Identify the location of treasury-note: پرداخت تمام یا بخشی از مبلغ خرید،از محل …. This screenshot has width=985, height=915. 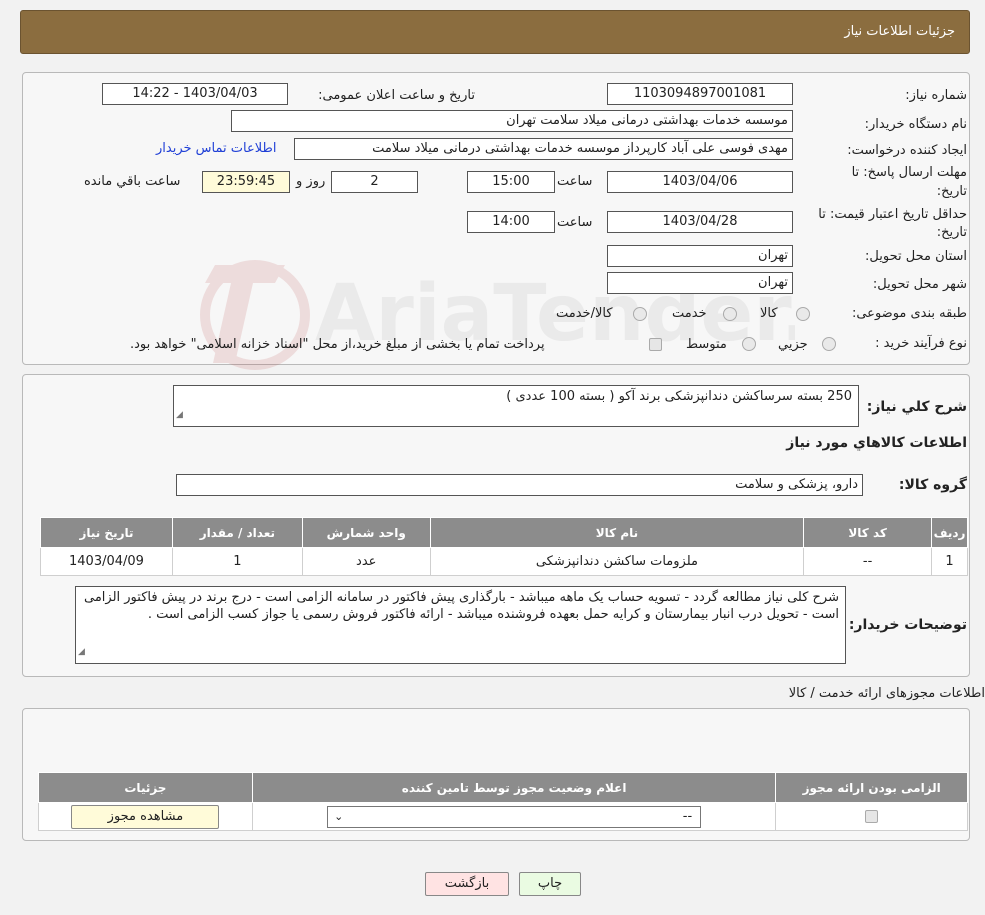
(337, 344).